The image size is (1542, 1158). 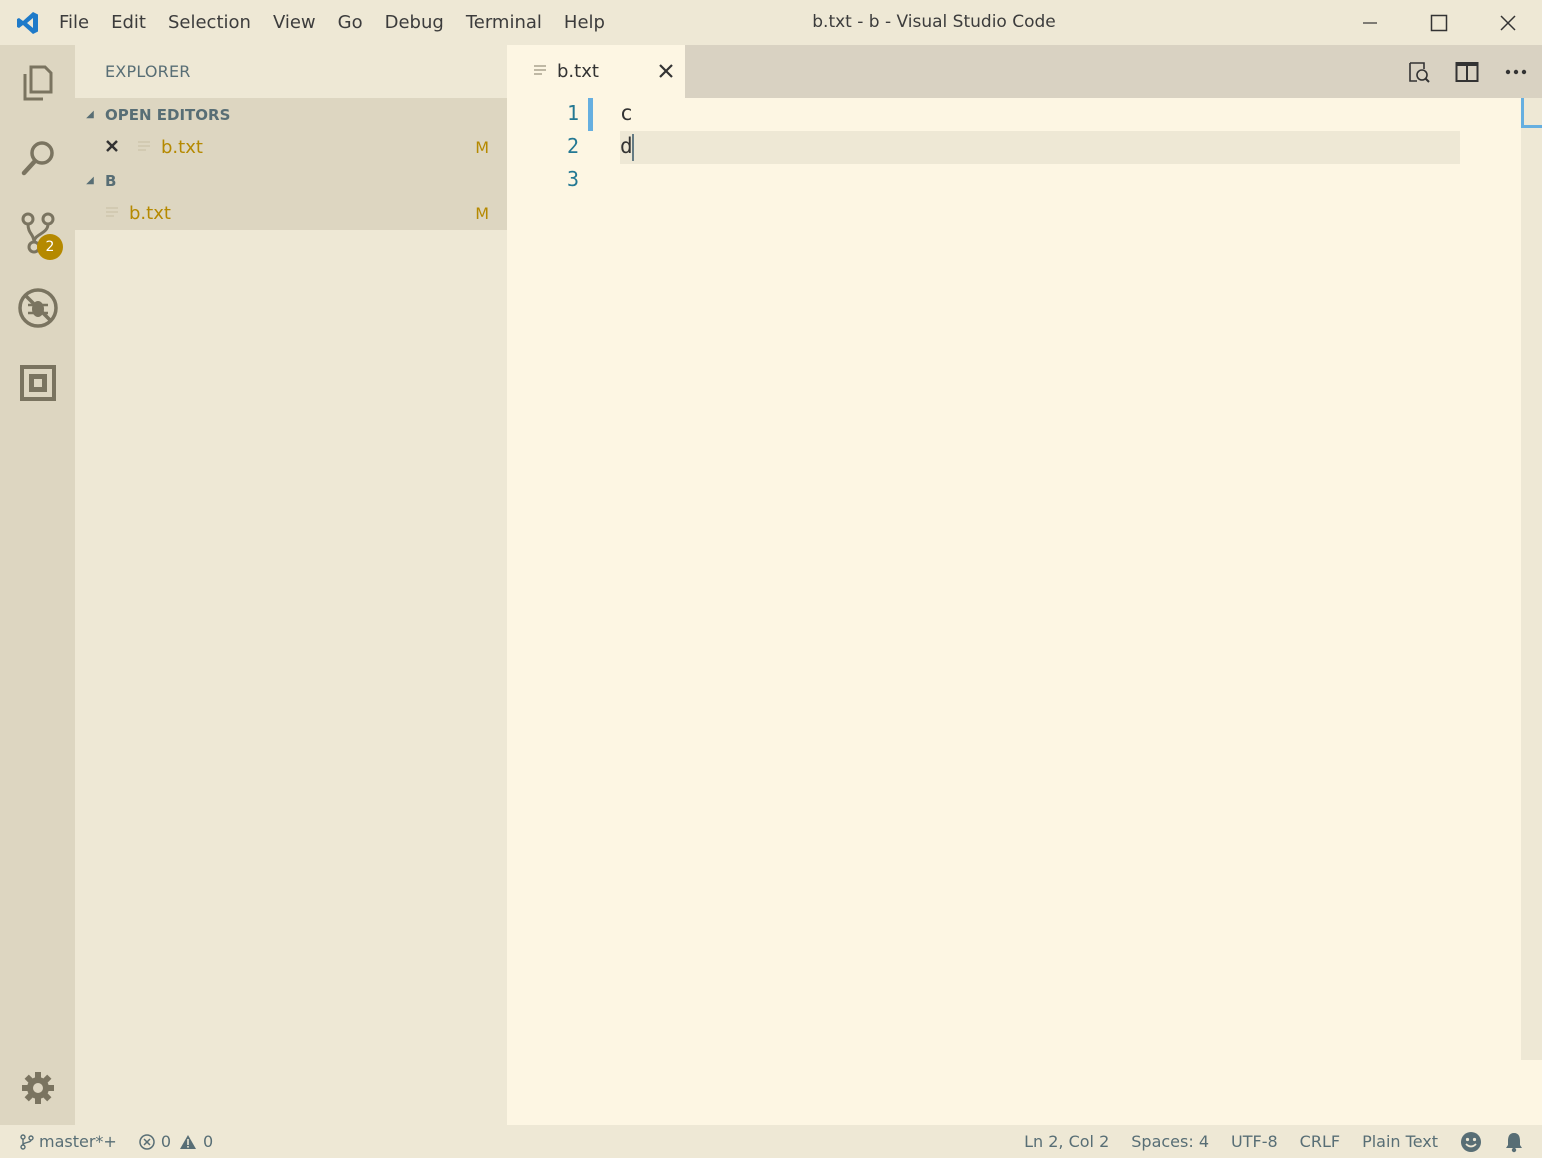 I want to click on activity-search, so click(x=37, y=157).